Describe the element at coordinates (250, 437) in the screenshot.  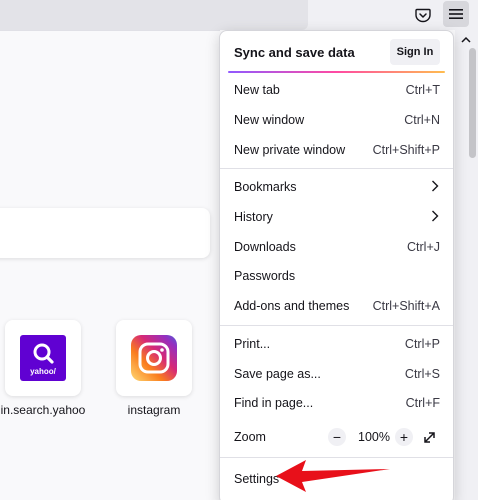
I see `zoom-label: Zoom` at that location.